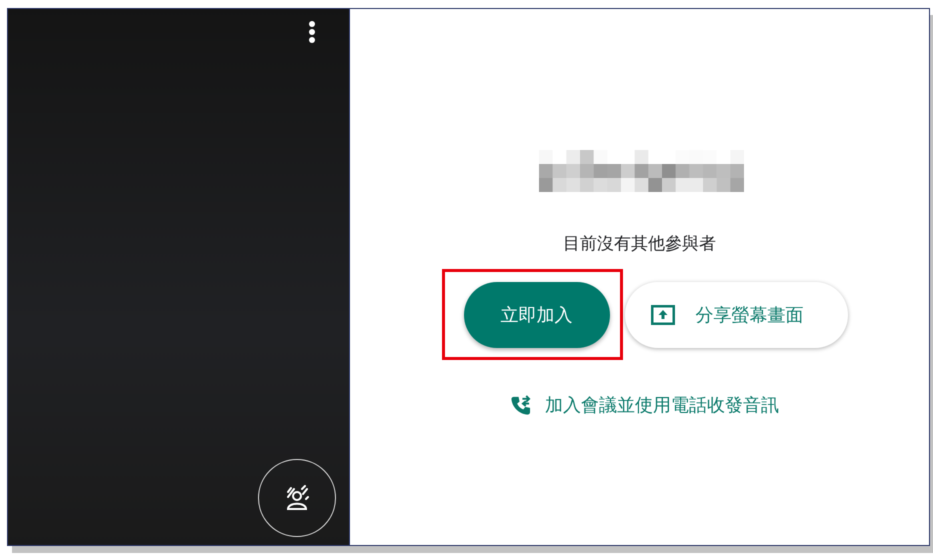 The image size is (933, 555). I want to click on status-text: 目前沒有其他參與者, so click(639, 244).